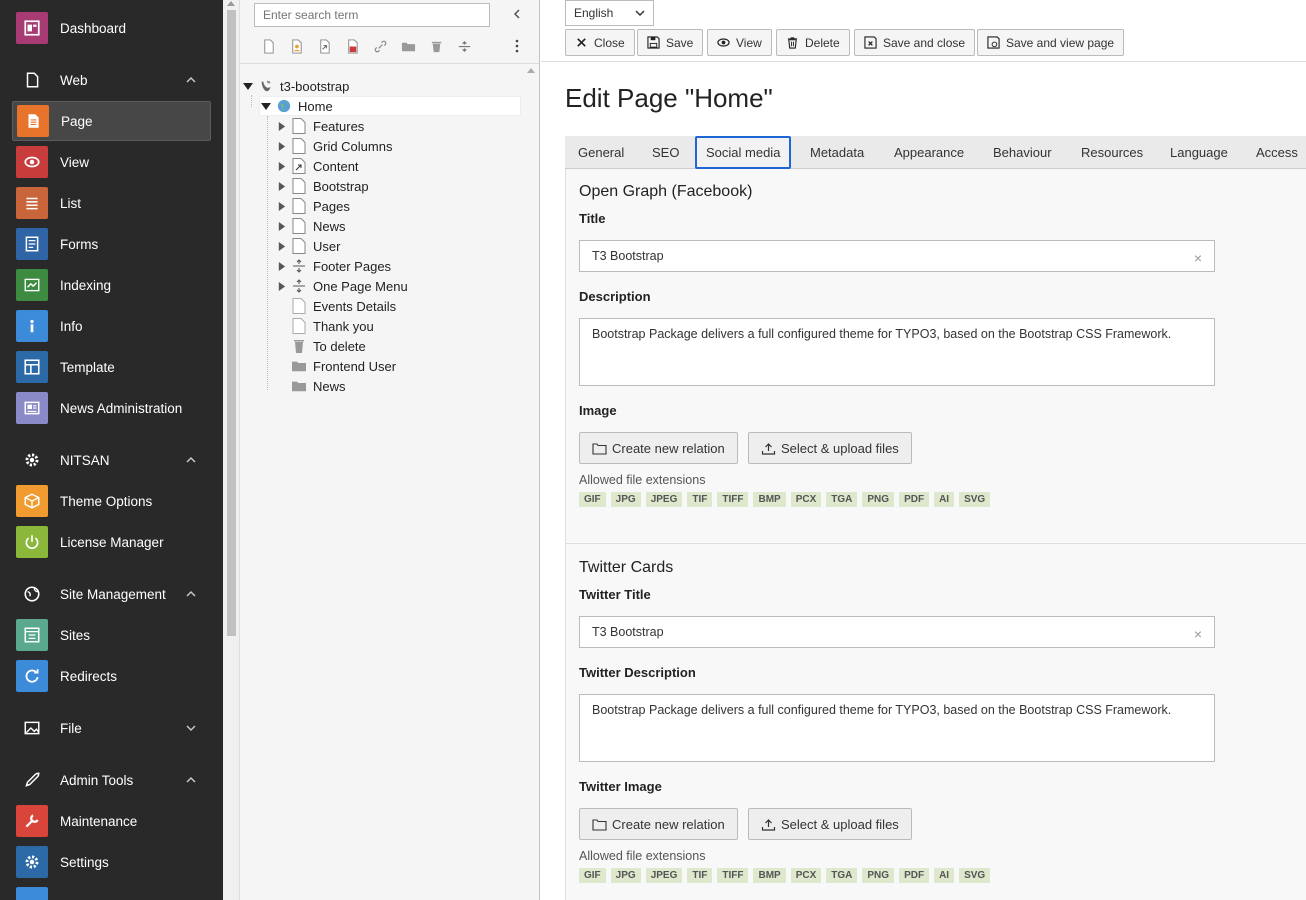  Describe the element at coordinates (111, 285) in the screenshot. I see `module-indexing: Indexing` at that location.